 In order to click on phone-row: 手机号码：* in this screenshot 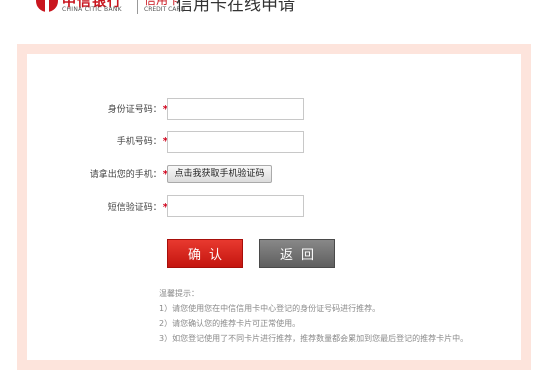, I will do `click(97, 141)`.